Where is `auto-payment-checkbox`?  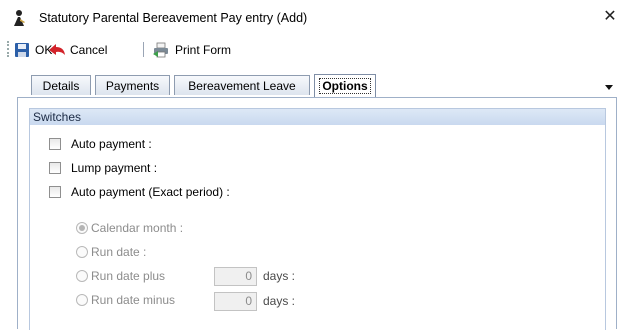
auto-payment-checkbox is located at coordinates (55, 144).